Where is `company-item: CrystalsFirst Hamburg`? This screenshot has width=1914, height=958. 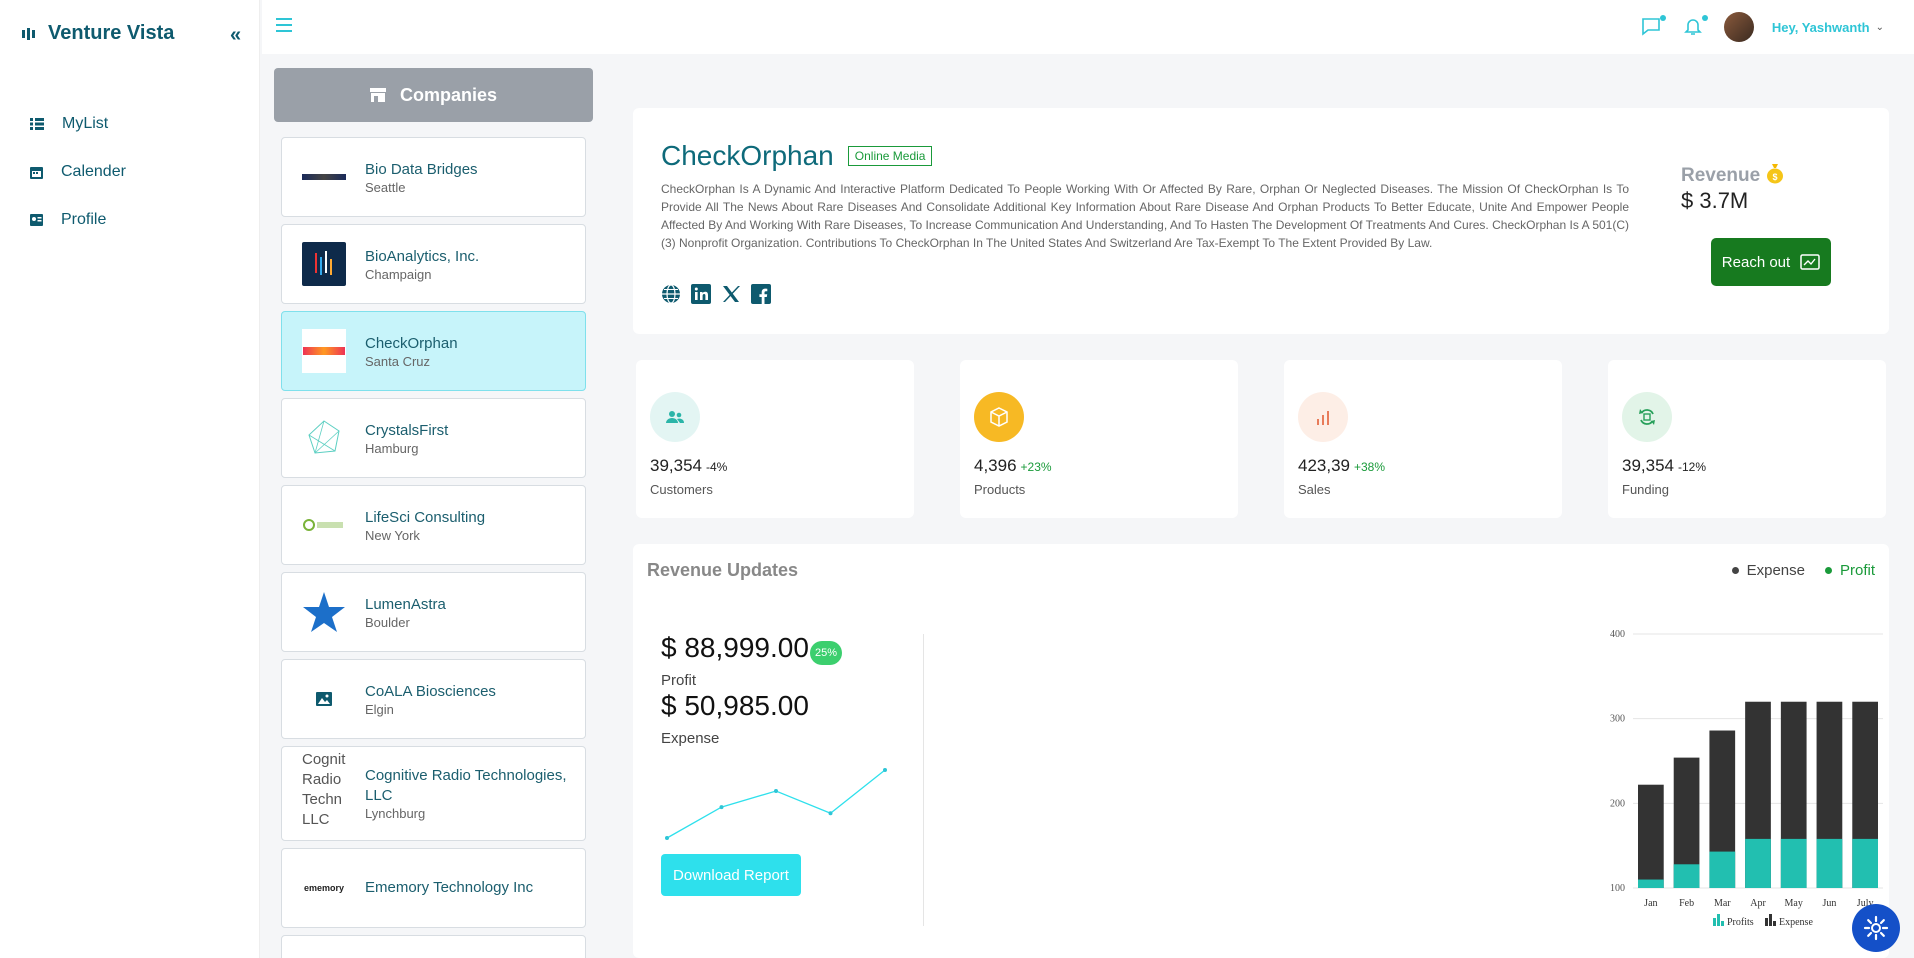
company-item: CrystalsFirst Hamburg is located at coordinates (433, 438).